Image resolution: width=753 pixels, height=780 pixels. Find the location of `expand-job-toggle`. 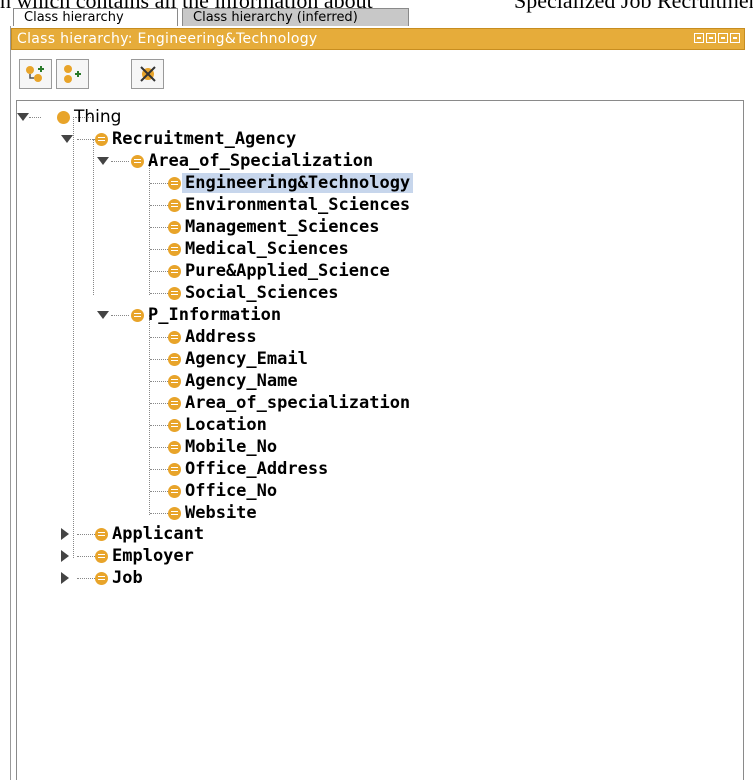

expand-job-toggle is located at coordinates (65, 578).